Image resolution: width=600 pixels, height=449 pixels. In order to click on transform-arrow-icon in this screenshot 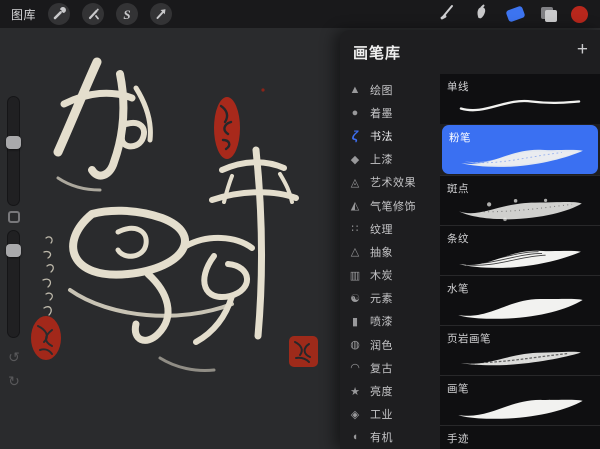, I will do `click(161, 14)`.